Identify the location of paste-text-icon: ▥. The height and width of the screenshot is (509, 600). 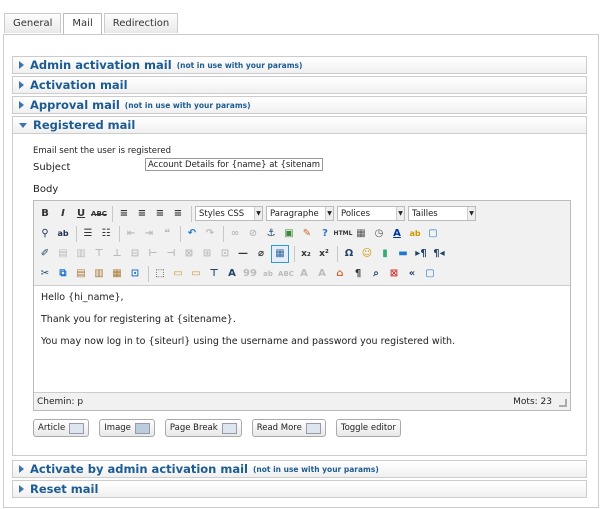
(99, 274).